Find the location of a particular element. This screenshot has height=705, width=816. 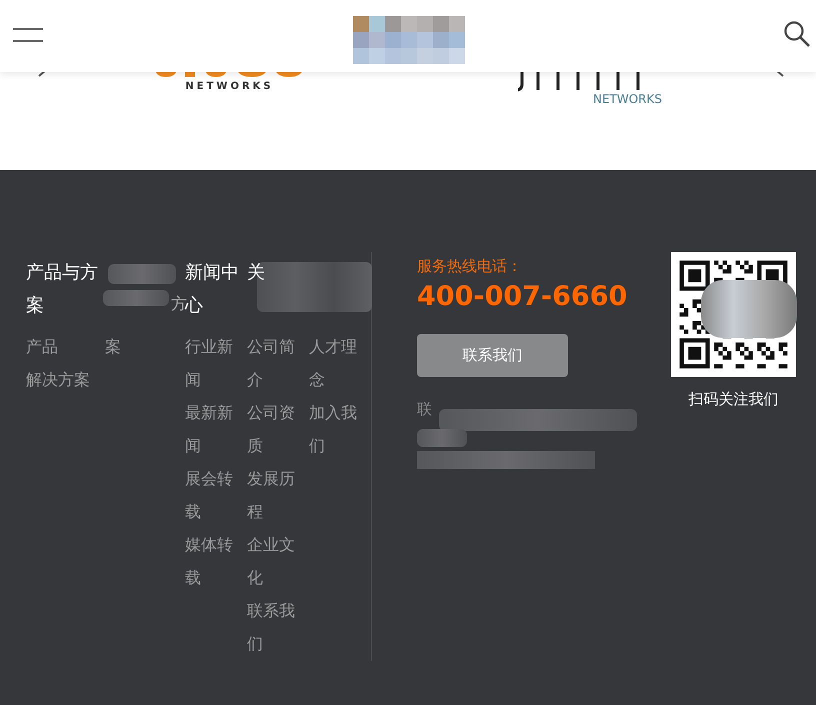

footer-link: 展会转载 is located at coordinates (210, 495).